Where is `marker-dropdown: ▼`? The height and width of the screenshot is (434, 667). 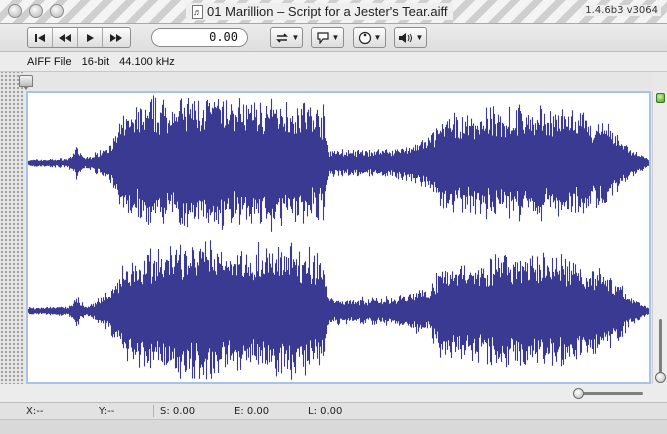 marker-dropdown: ▼ is located at coordinates (327, 37).